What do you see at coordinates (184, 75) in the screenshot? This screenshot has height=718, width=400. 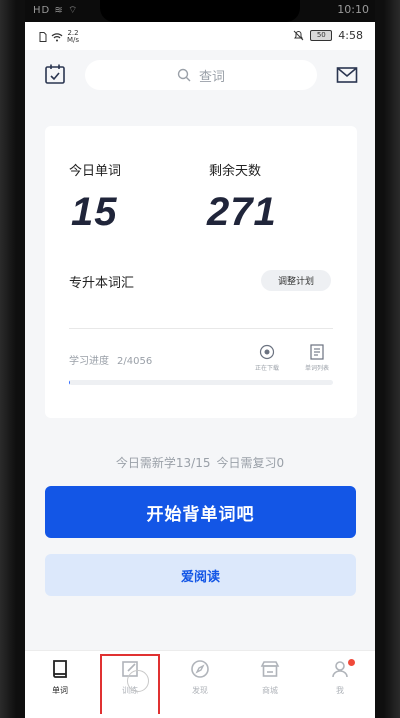 I see `search-icon` at bounding box center [184, 75].